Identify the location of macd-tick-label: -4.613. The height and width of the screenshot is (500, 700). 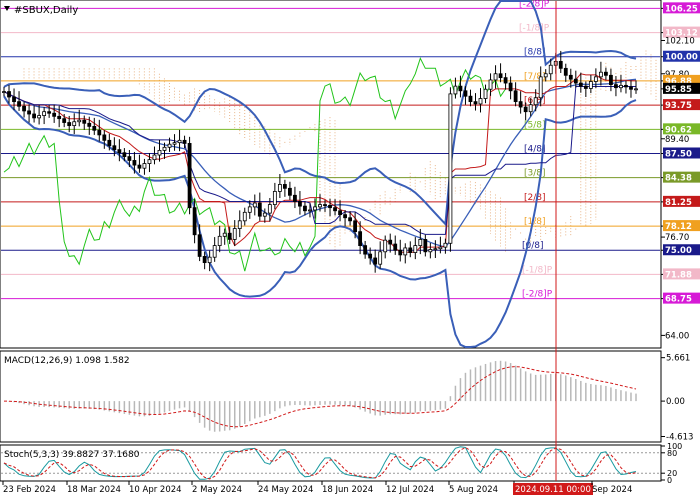
(679, 437).